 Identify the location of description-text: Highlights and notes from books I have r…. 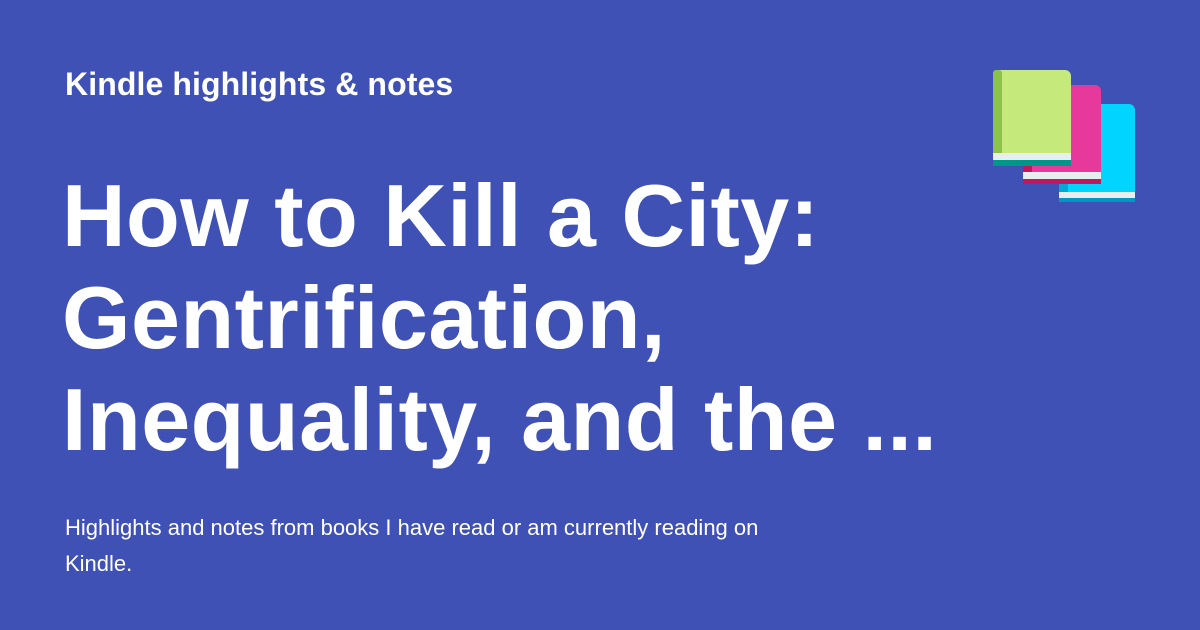
(412, 545).